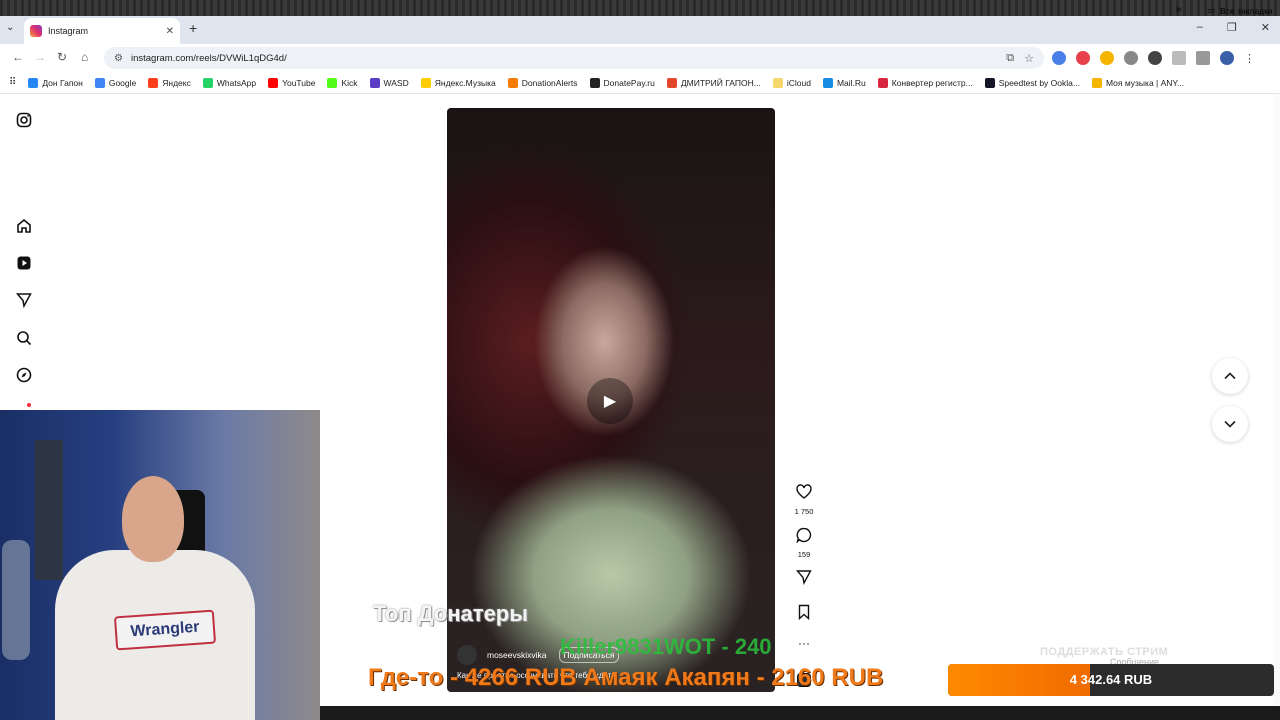 The height and width of the screenshot is (720, 1280). What do you see at coordinates (118, 58) in the screenshot?
I see `site-info-icon: ⚙` at bounding box center [118, 58].